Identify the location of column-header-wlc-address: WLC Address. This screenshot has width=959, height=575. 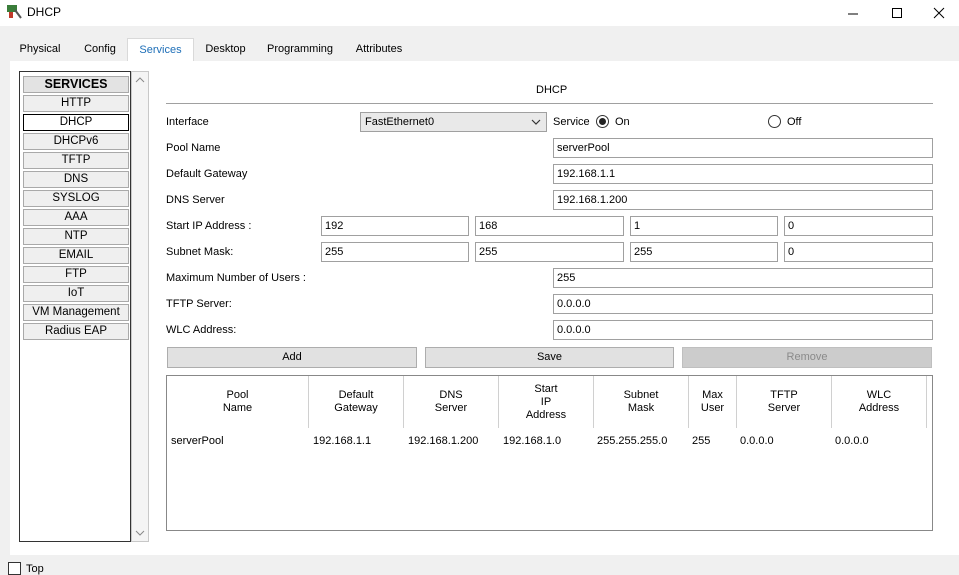
(879, 402).